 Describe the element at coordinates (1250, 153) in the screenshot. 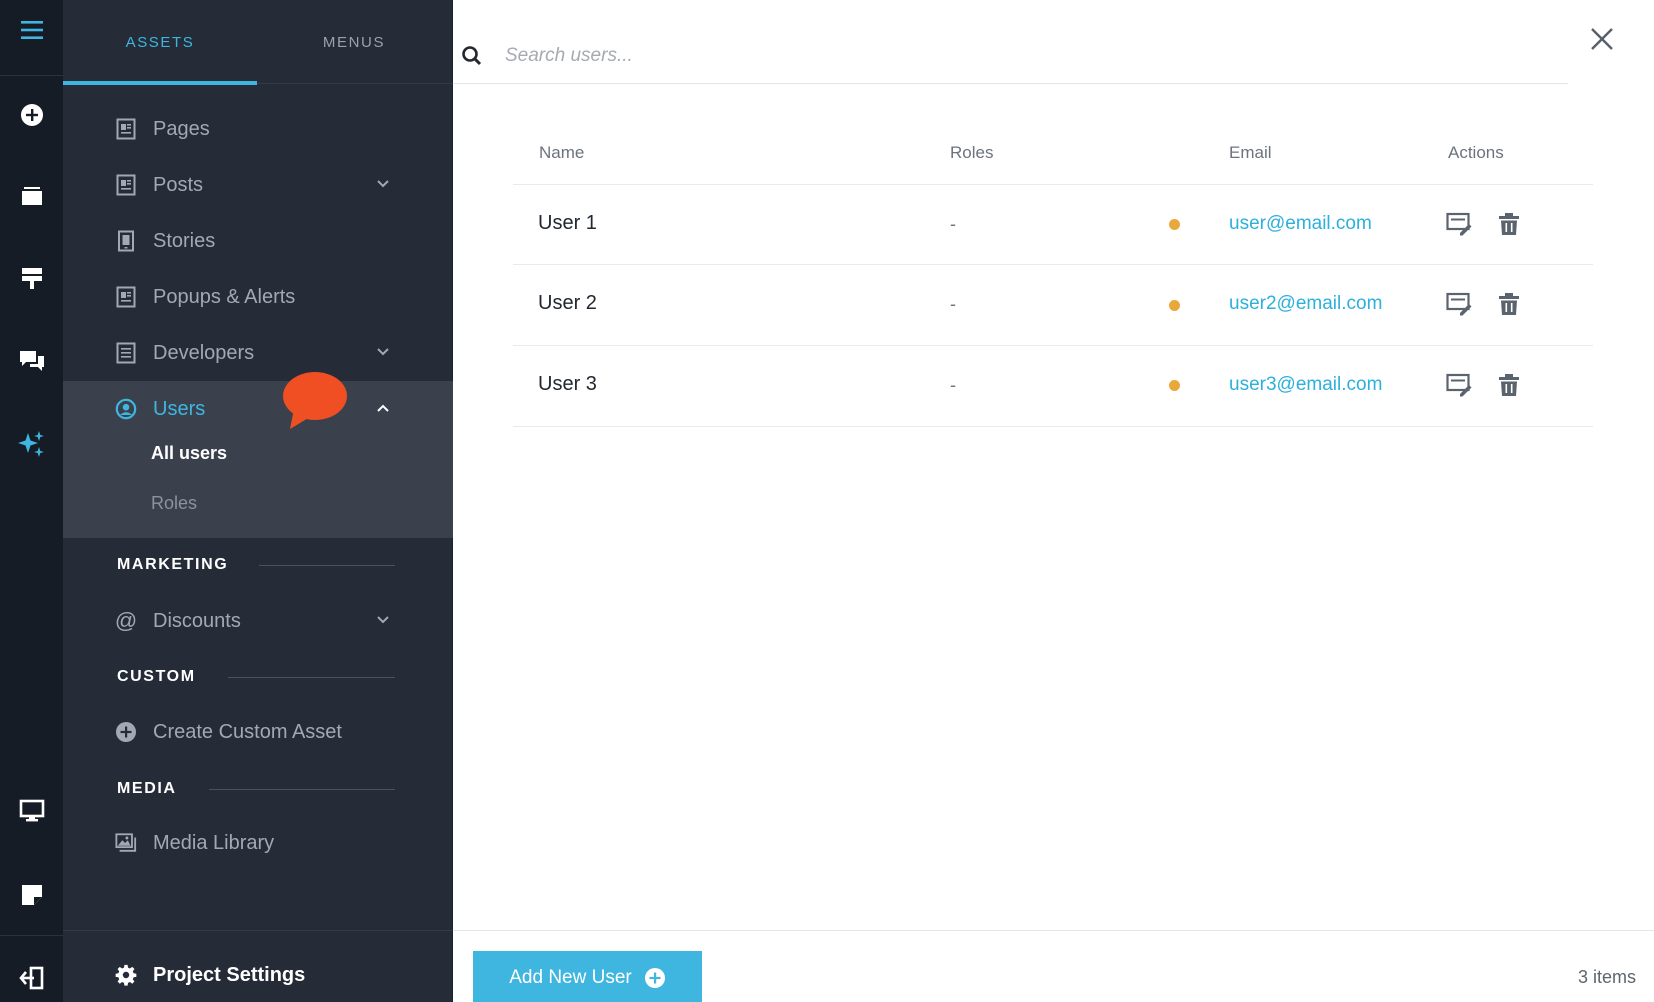

I see `column-header-email: Email` at that location.